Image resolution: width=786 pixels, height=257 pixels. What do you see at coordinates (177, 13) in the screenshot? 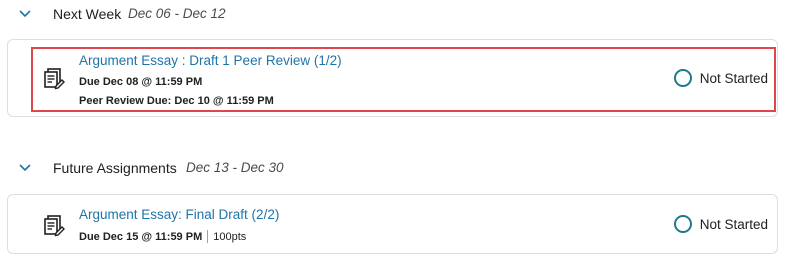
I see `section-date-range: Dec 06 - Dec 12` at bounding box center [177, 13].